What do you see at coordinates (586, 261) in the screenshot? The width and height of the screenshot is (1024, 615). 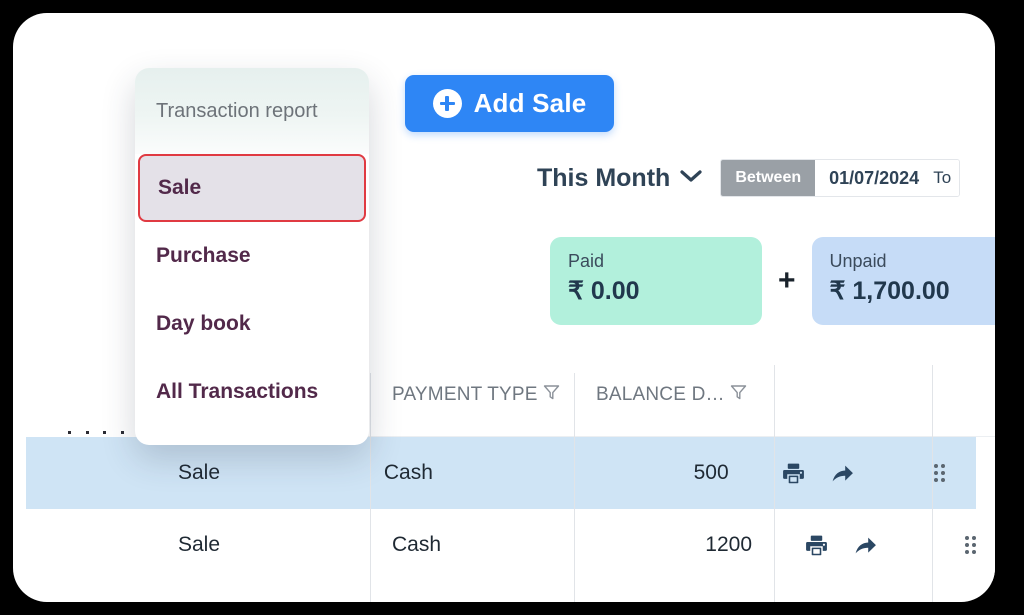 I see `paid-card-title: Paid` at bounding box center [586, 261].